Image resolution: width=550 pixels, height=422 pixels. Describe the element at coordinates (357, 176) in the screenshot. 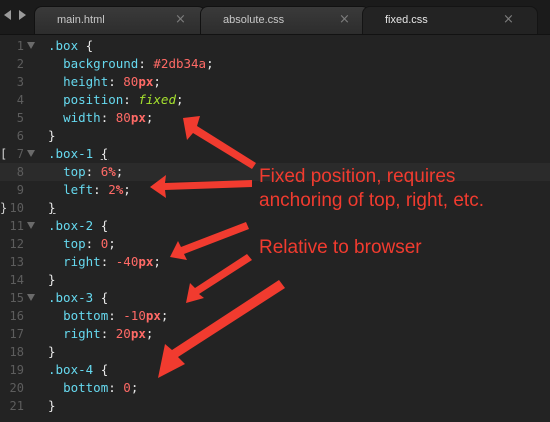

I see `annotation-fixed-line-1: Fixed position, requires` at that location.